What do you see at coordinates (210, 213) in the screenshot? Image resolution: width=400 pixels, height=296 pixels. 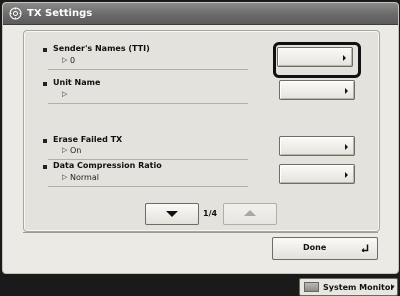 I see `page-indicator: 1/4` at bounding box center [210, 213].